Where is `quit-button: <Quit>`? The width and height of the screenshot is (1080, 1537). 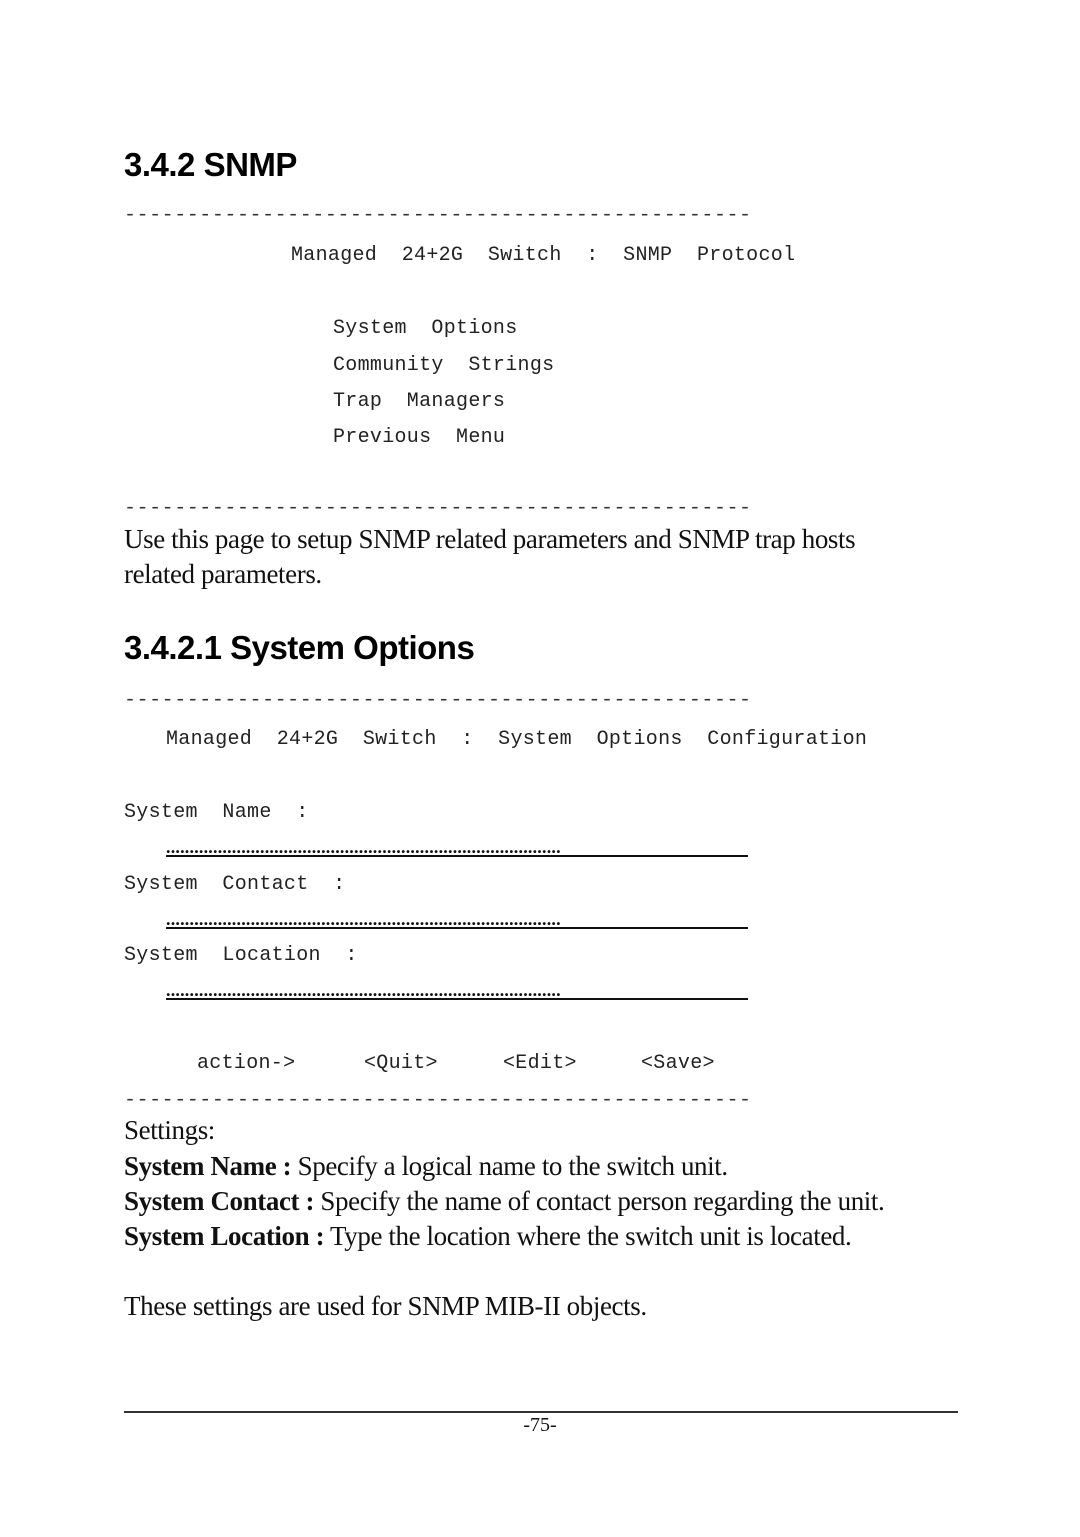
quit-button: <Quit> is located at coordinates (401, 1063).